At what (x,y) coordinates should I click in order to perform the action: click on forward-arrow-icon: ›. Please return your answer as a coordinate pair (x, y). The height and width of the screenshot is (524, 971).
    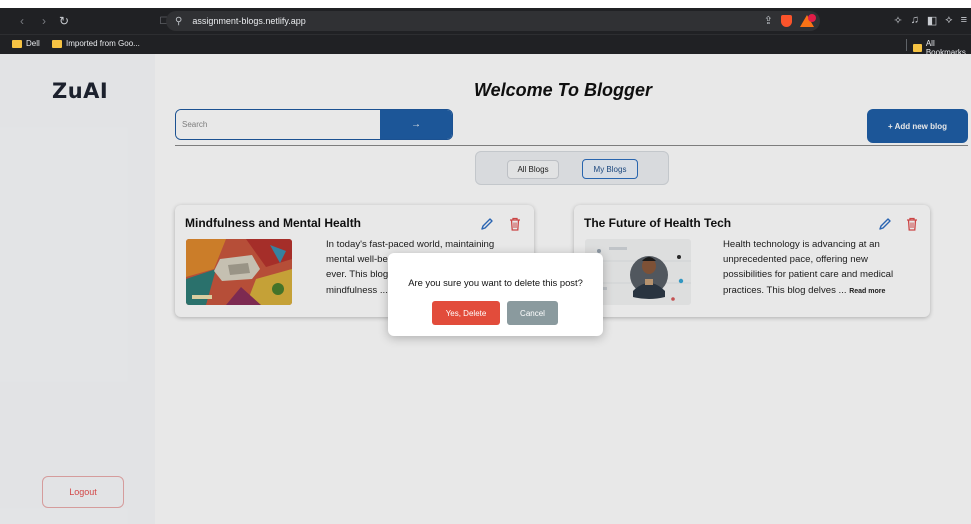
    Looking at the image, I should click on (44, 21).